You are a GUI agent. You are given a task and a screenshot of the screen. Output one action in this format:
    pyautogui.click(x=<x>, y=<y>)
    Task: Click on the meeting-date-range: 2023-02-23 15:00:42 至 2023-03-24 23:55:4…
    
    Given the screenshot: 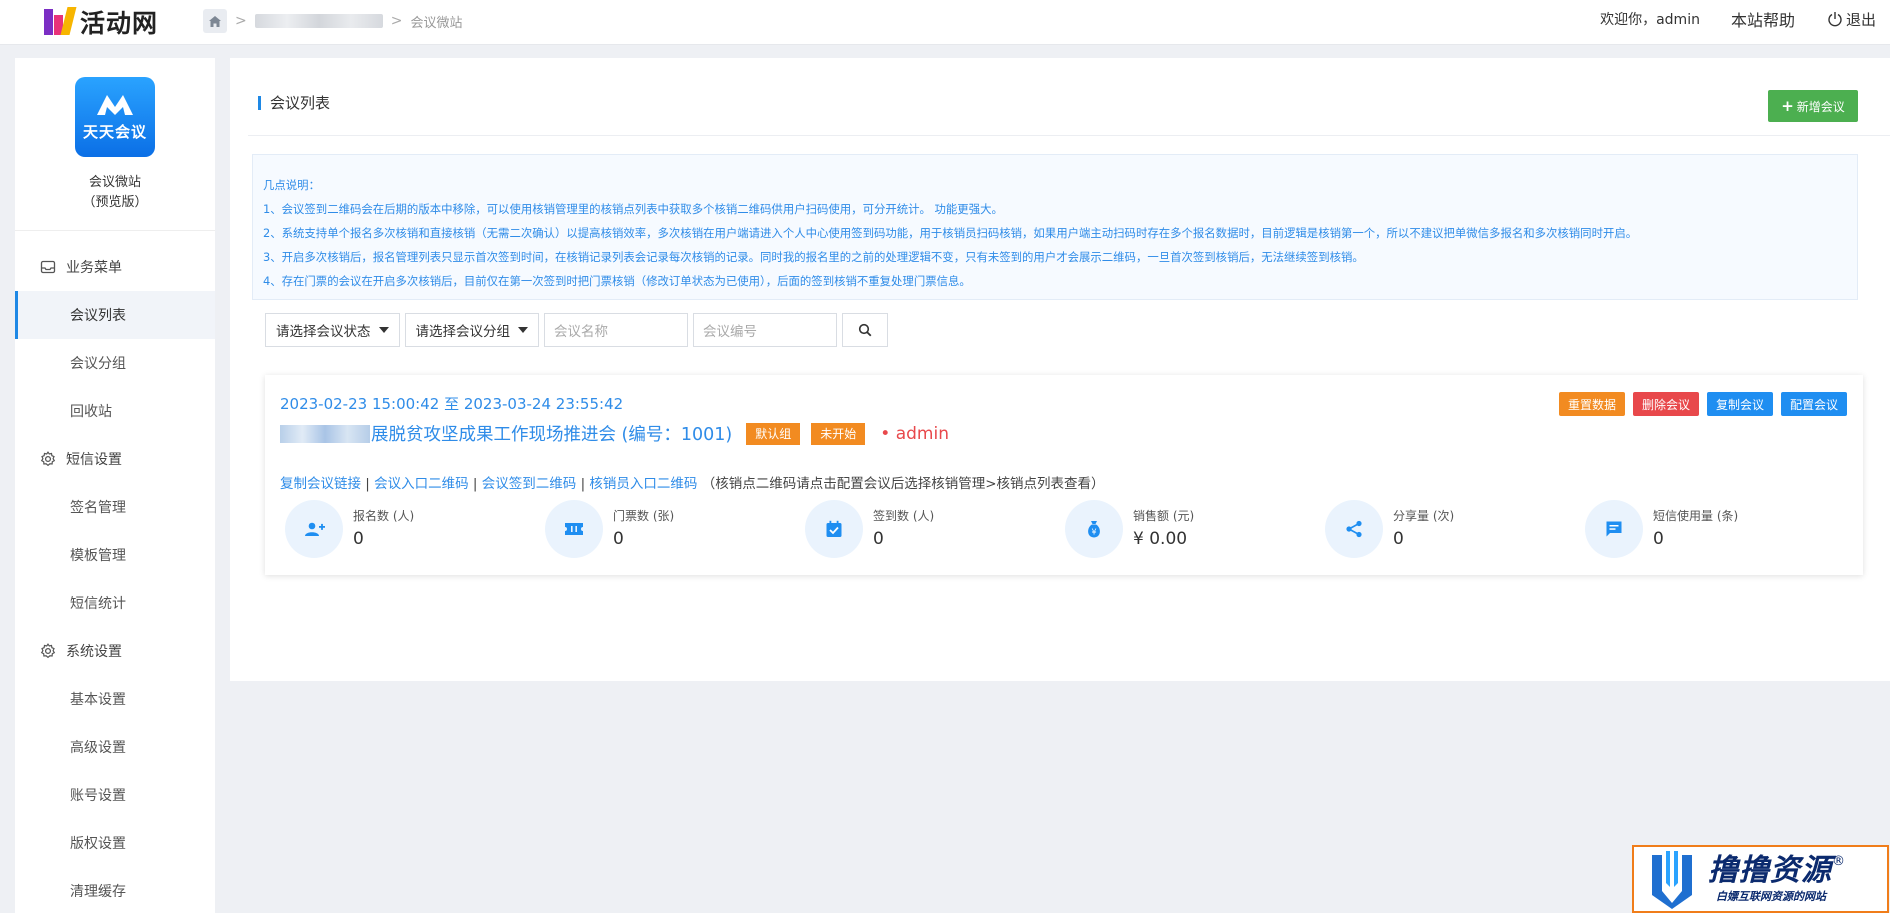 What is the action you would take?
    pyautogui.click(x=452, y=404)
    